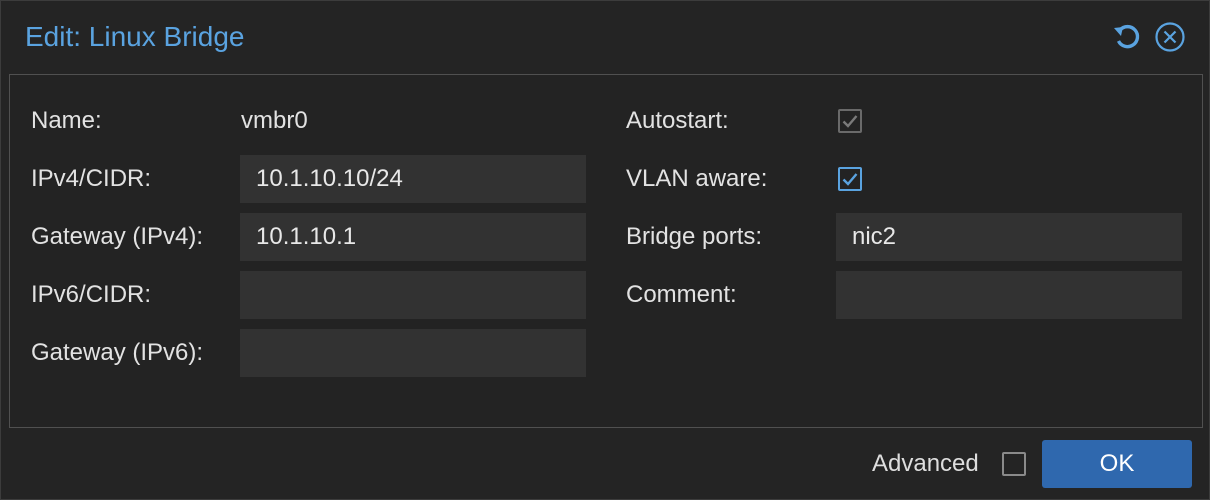 The height and width of the screenshot is (500, 1210). I want to click on reset-icon, so click(1127, 36).